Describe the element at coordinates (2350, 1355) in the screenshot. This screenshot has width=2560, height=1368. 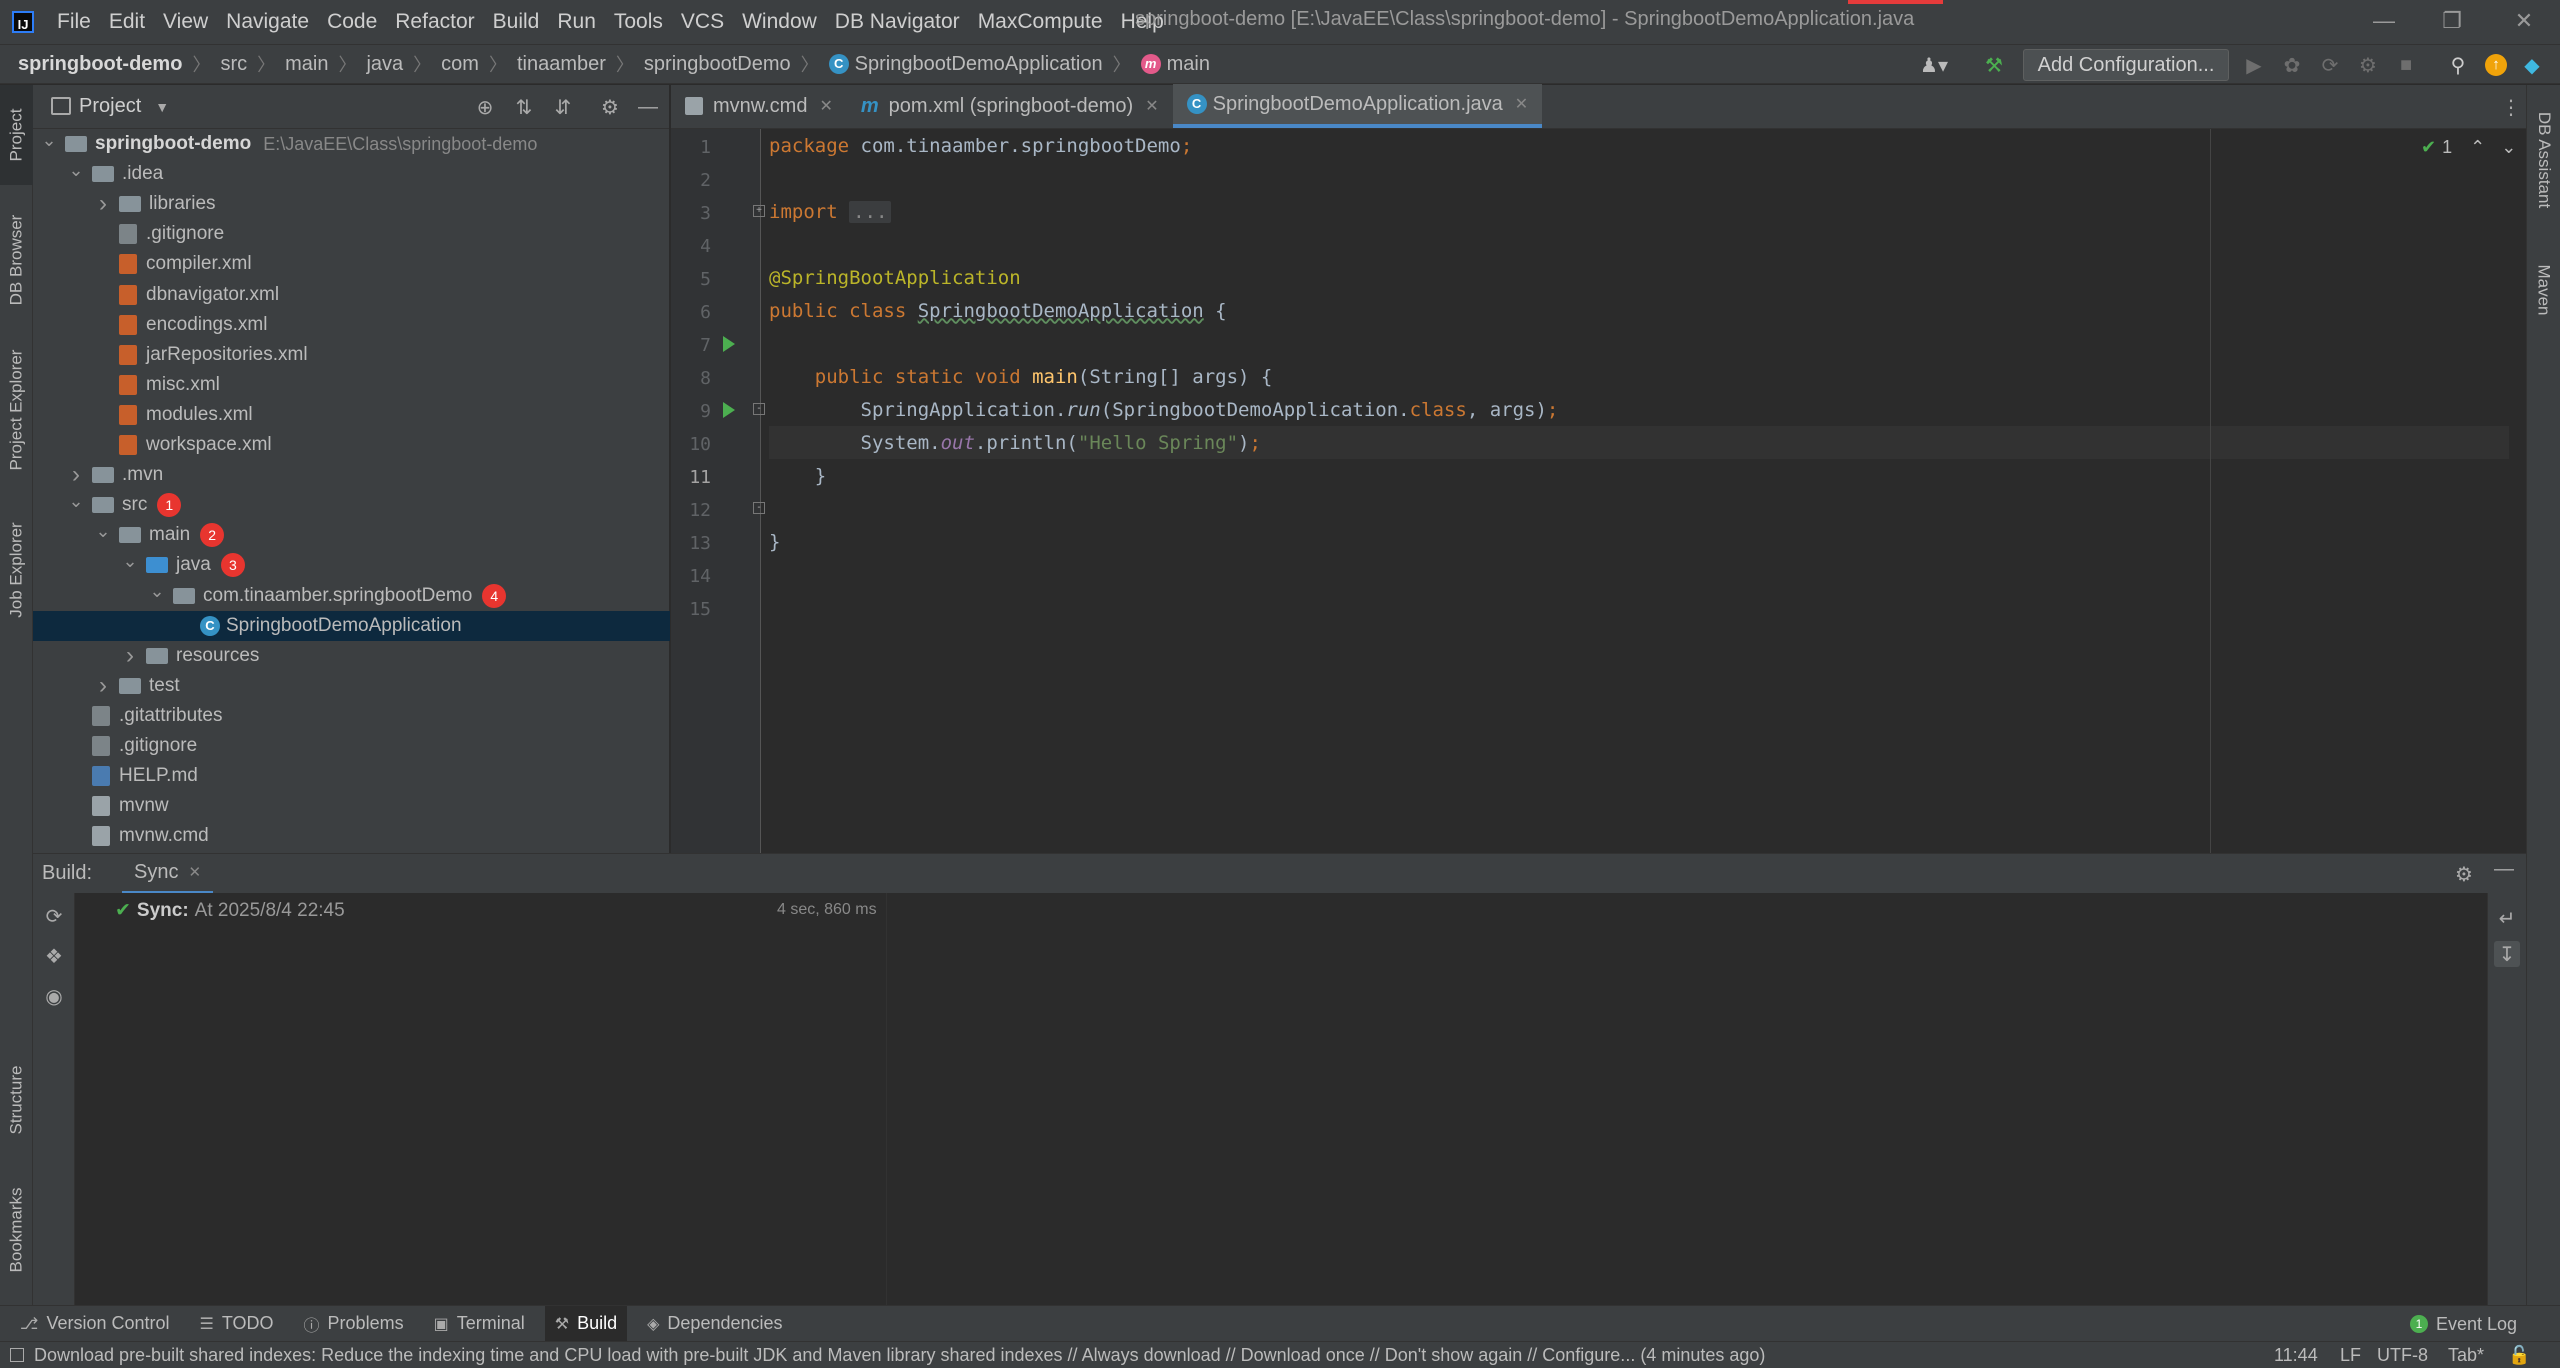
I see `line-separator: LF` at that location.